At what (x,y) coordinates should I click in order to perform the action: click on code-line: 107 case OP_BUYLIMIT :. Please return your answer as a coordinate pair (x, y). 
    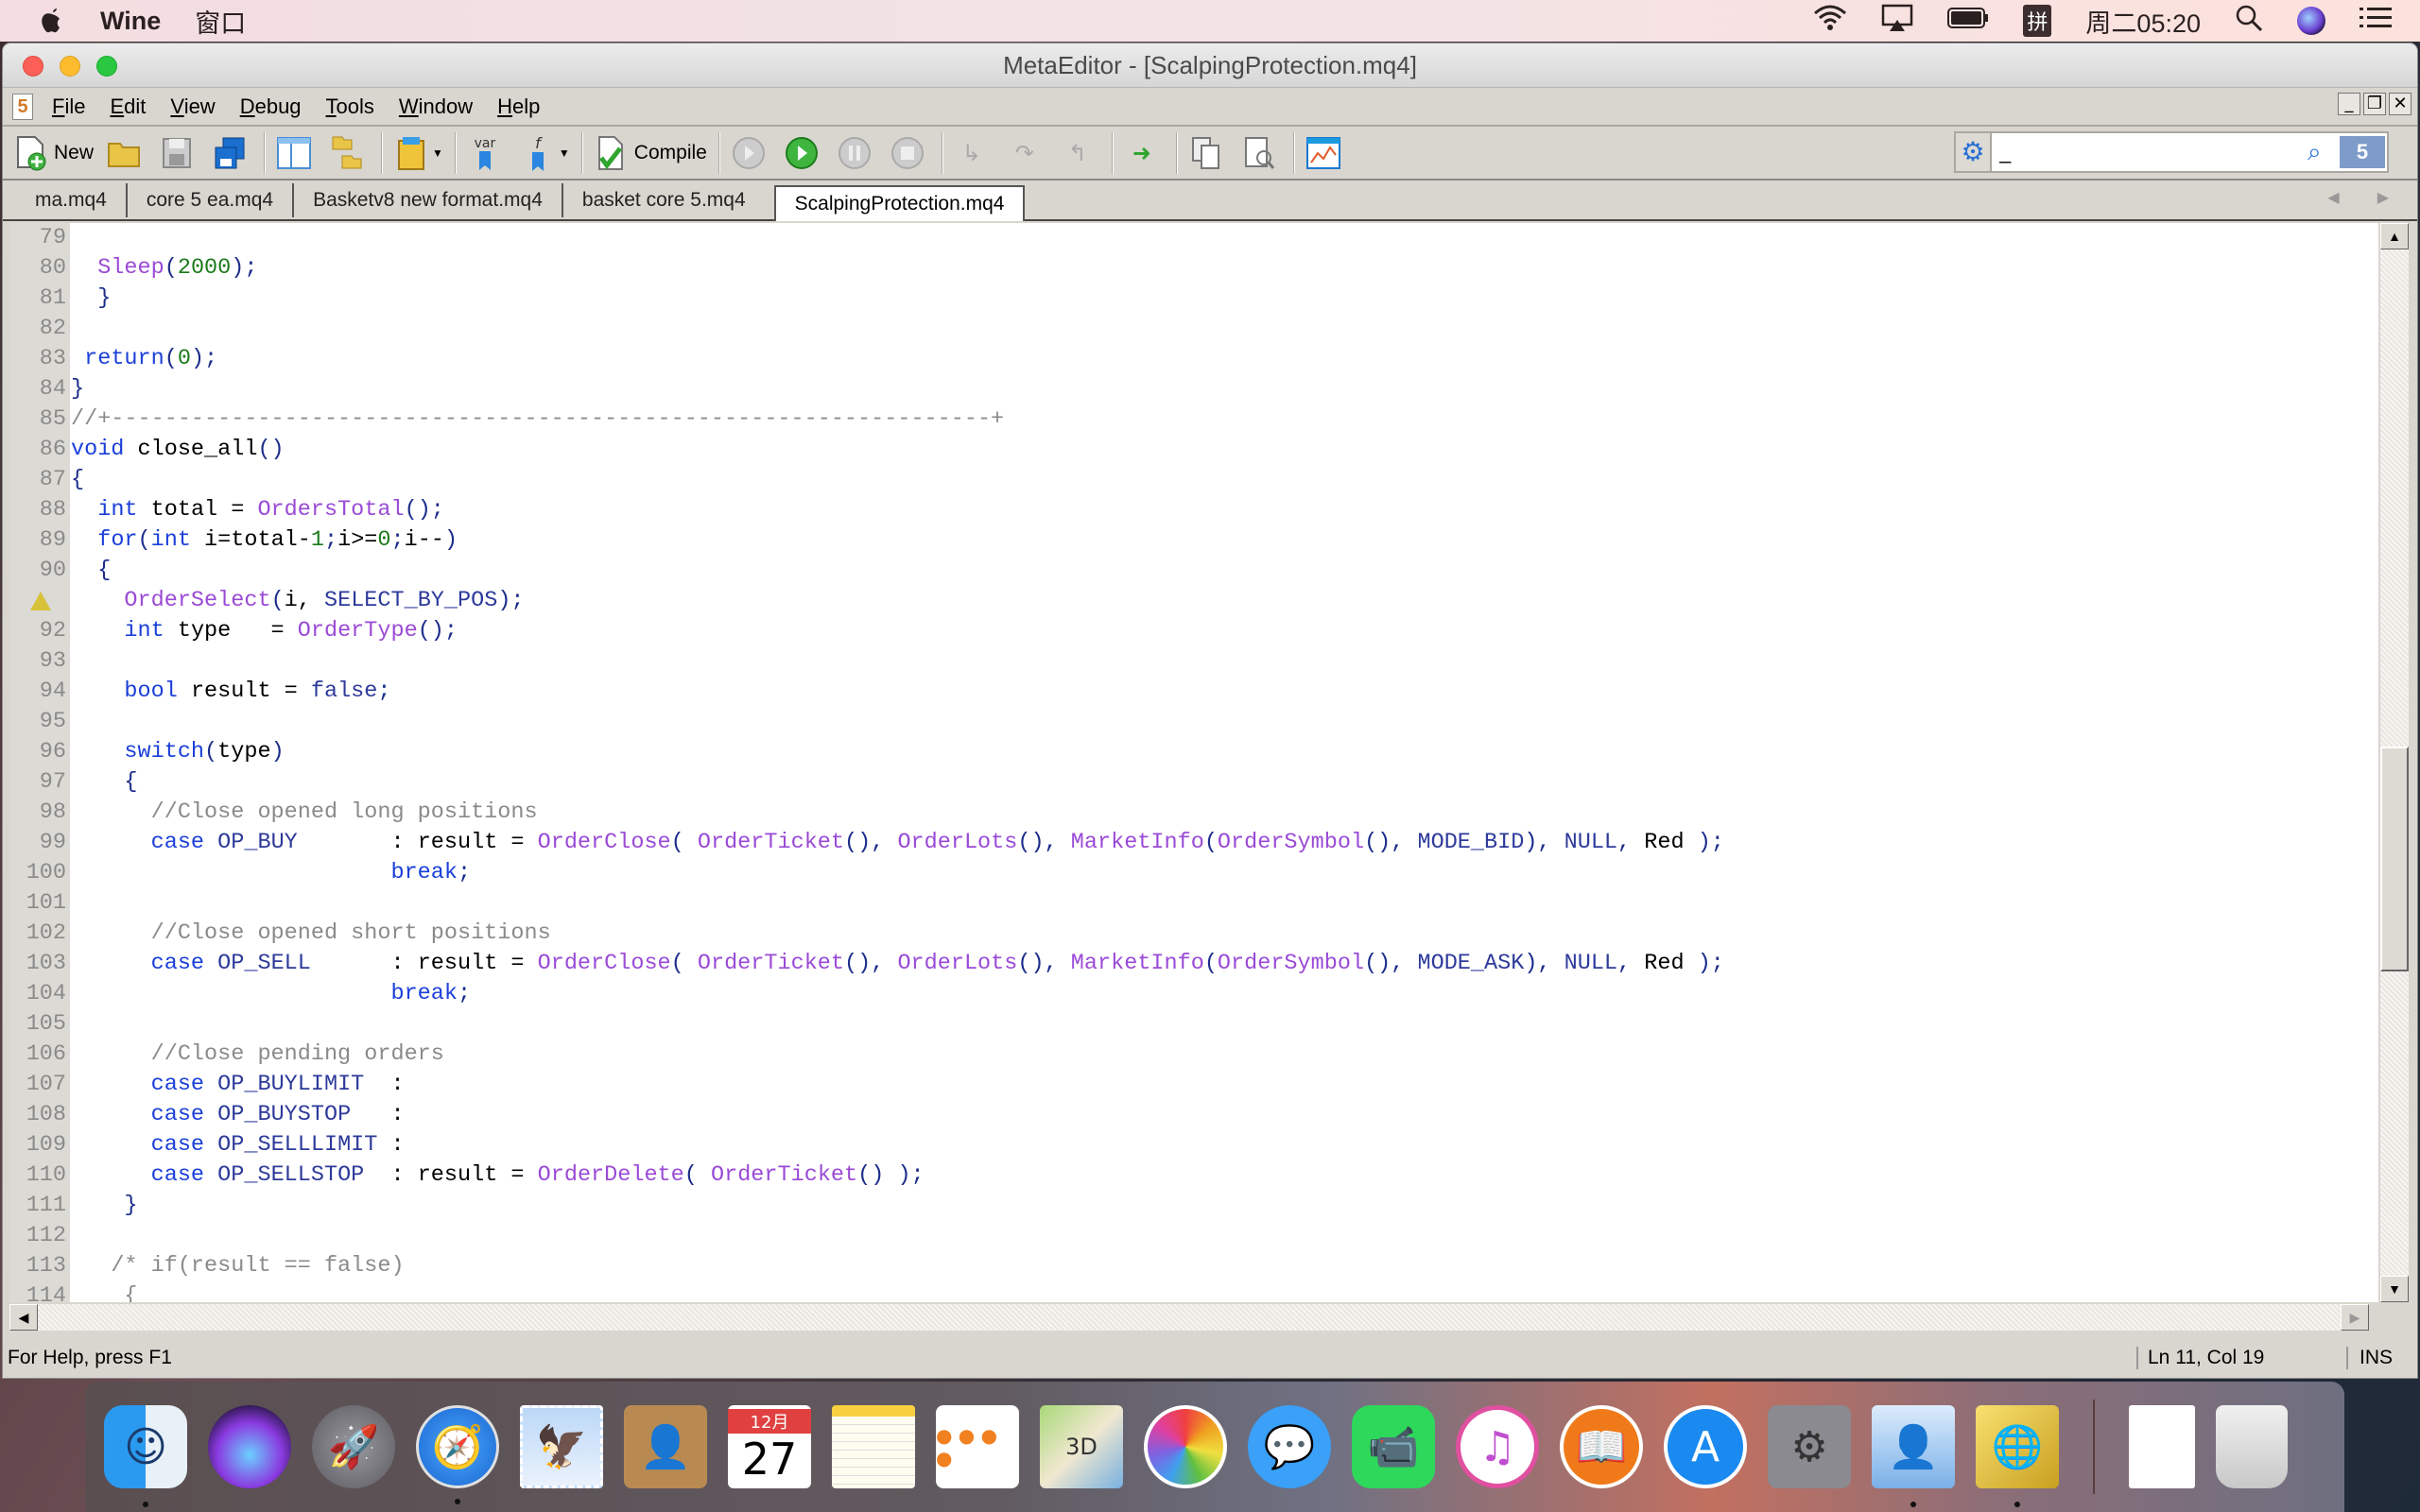
    Looking at the image, I should click on (1193, 1085).